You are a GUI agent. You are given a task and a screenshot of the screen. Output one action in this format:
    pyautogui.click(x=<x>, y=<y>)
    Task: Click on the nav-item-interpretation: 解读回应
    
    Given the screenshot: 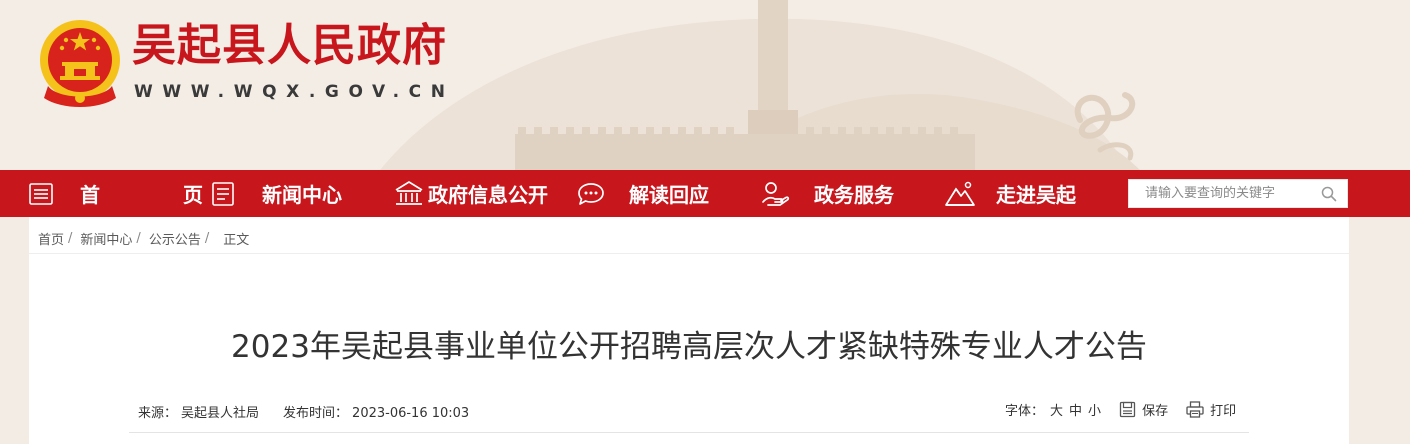 What is the action you would take?
    pyautogui.click(x=643, y=193)
    